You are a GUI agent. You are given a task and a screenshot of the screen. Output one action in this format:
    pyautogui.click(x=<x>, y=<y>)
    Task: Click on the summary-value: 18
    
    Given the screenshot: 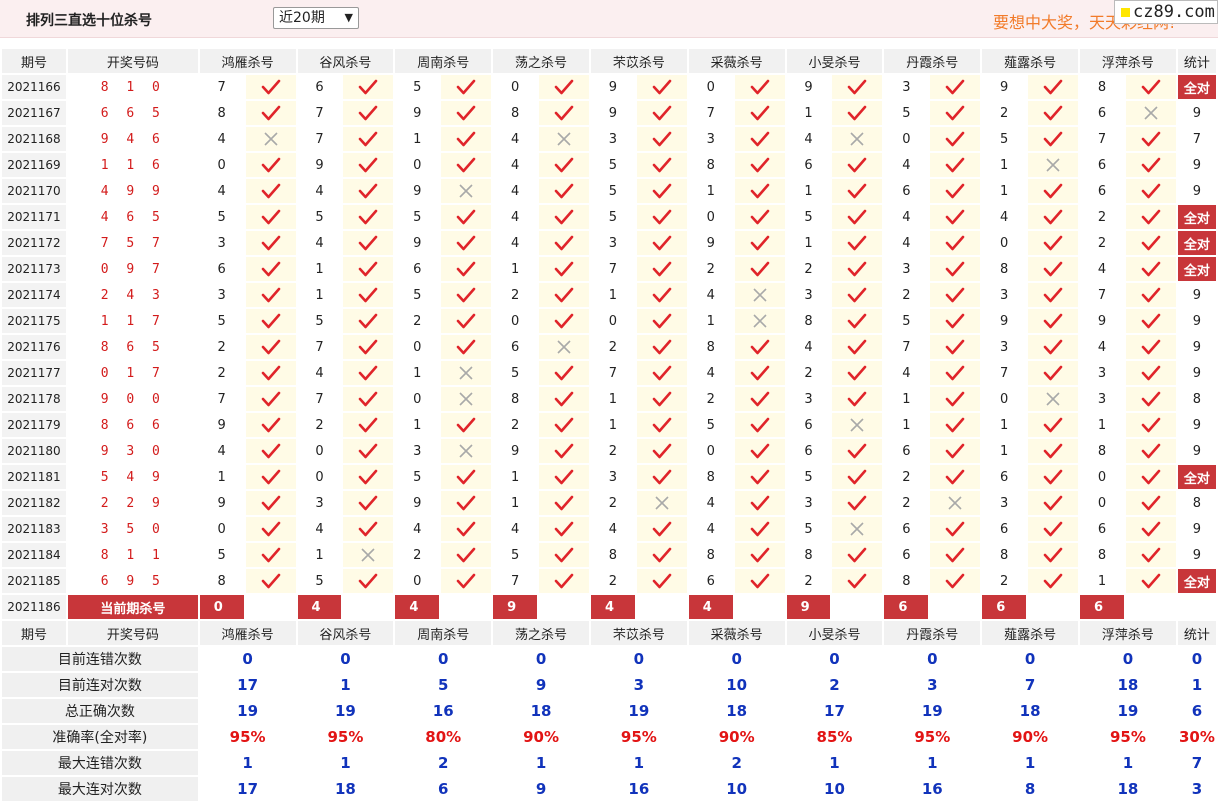 What is the action you would take?
    pyautogui.click(x=1128, y=789)
    